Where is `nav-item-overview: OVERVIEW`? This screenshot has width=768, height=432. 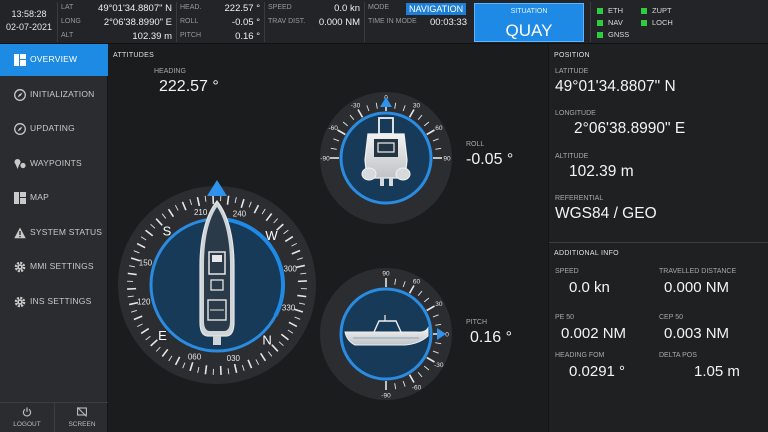
nav-item-overview: OVERVIEW is located at coordinates (54, 60).